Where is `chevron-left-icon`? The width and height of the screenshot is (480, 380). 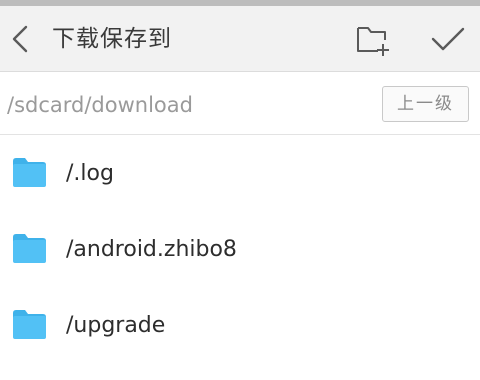
chevron-left-icon is located at coordinates (20, 39).